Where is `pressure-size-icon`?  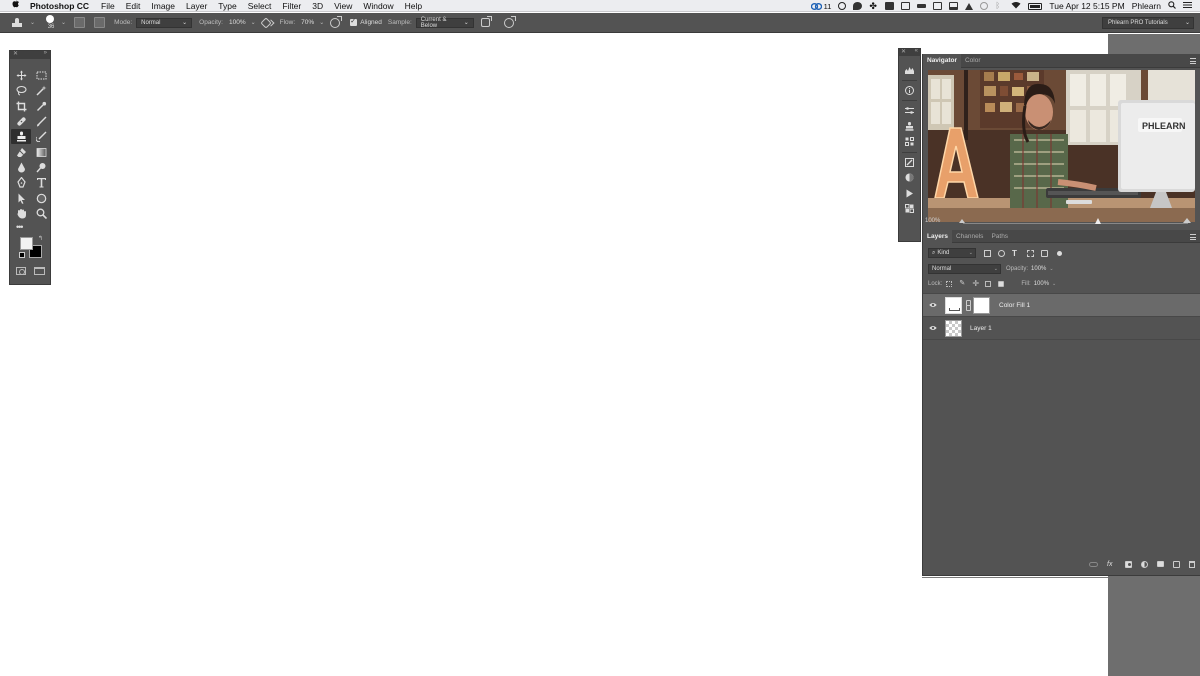 pressure-size-icon is located at coordinates (509, 21).